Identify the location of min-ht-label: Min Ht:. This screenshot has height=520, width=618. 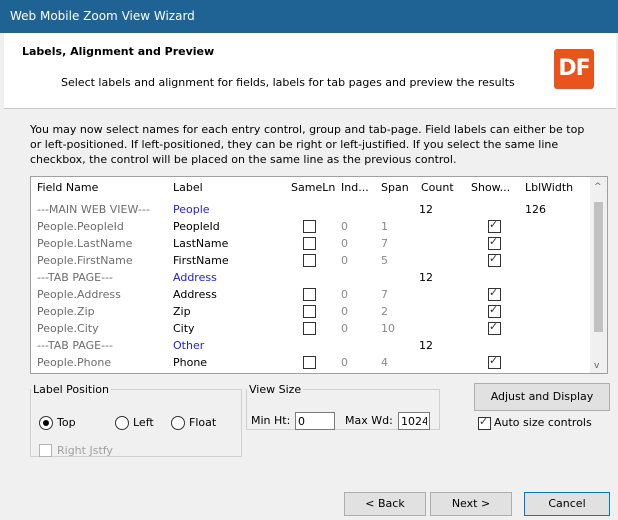
(271, 420).